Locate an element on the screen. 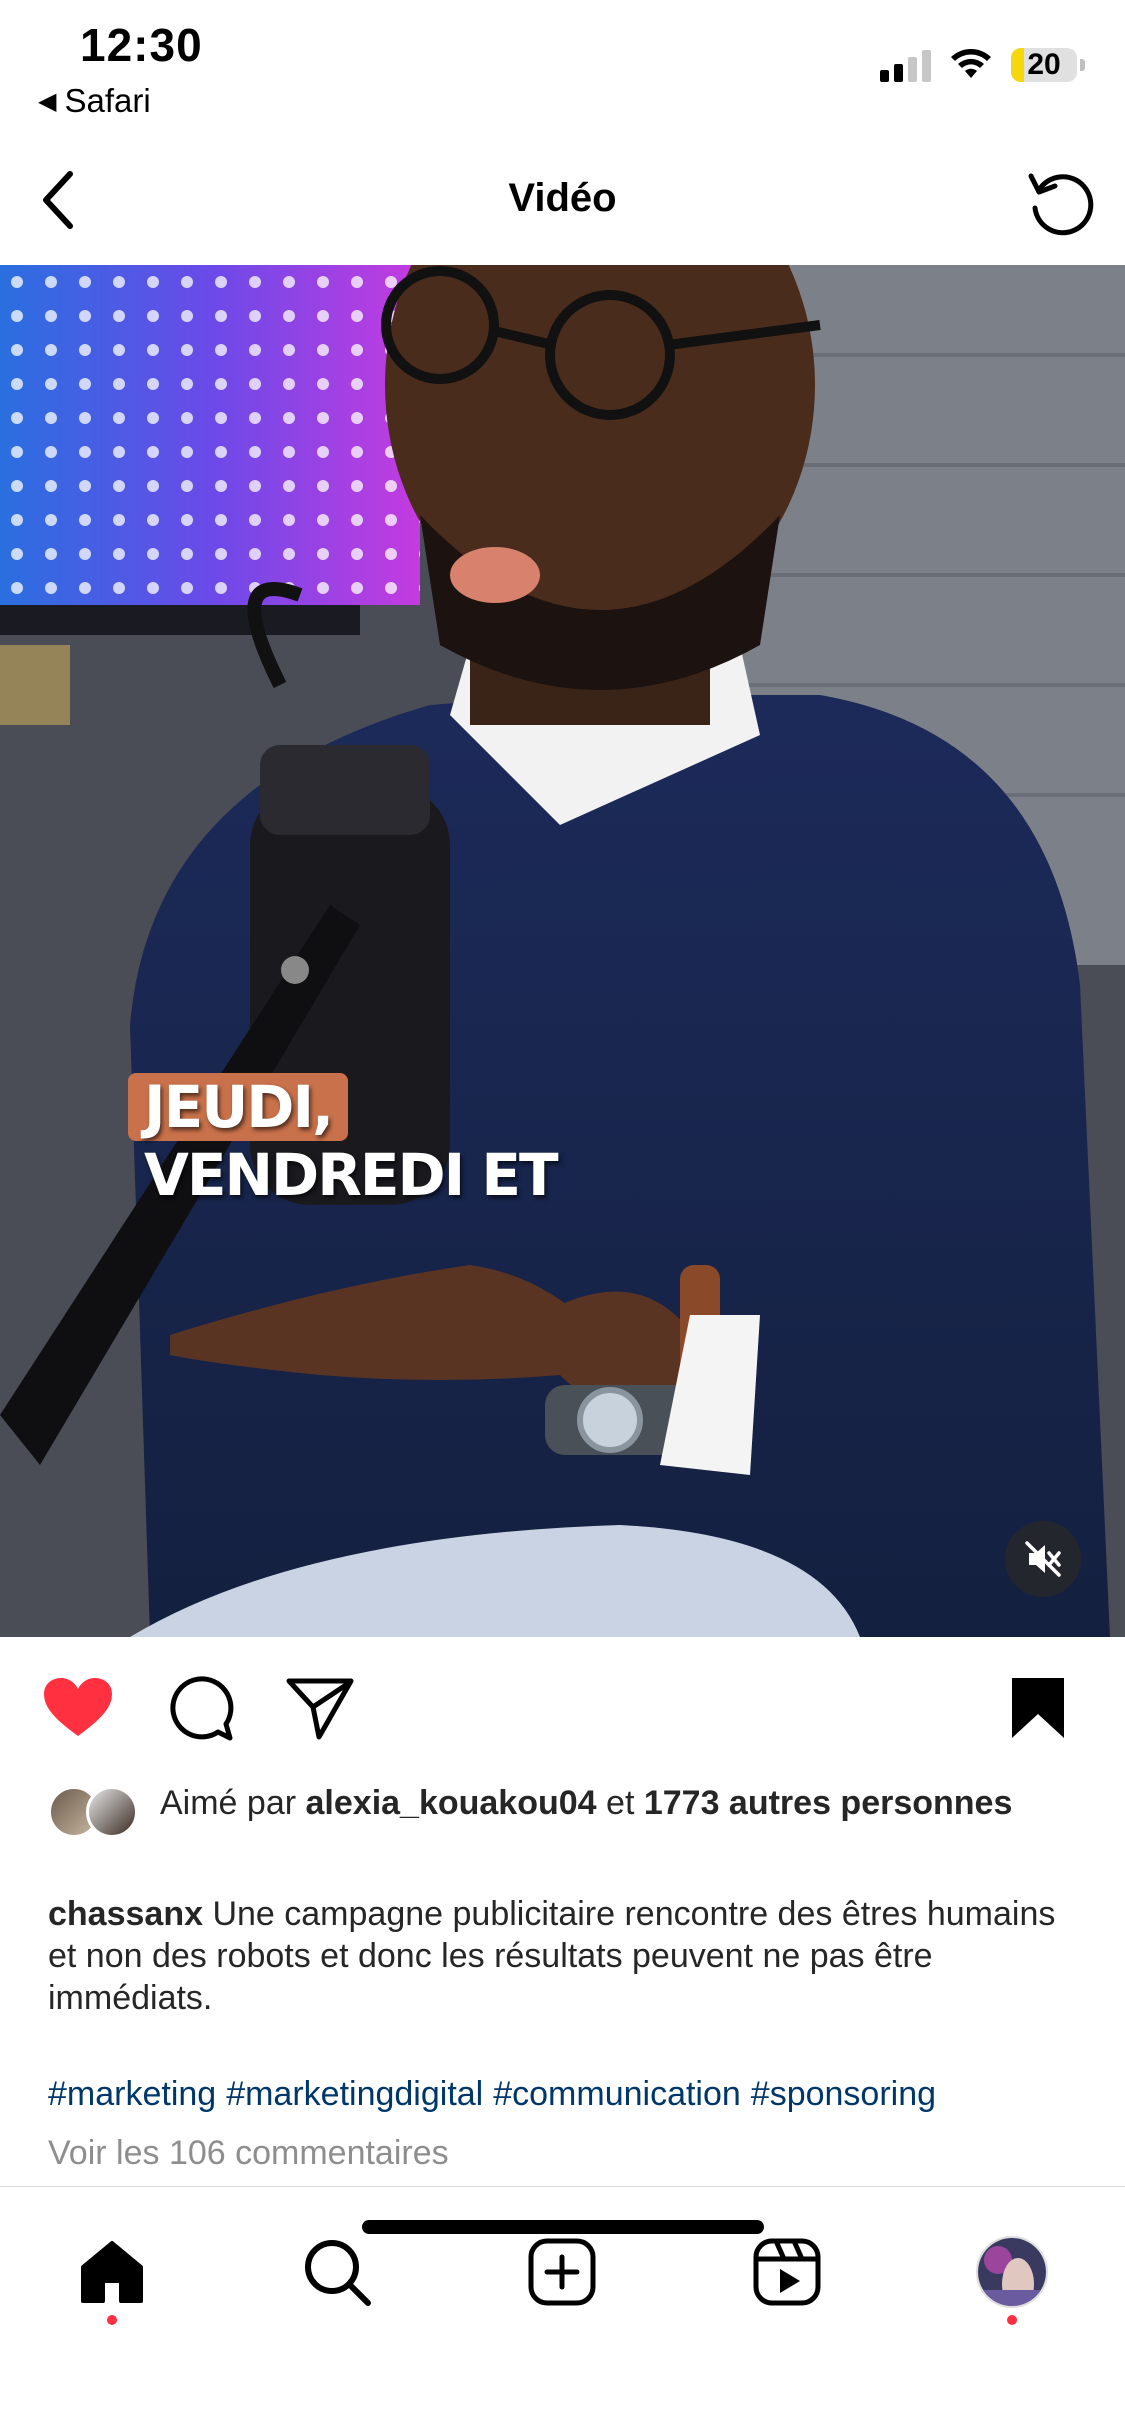 The height and width of the screenshot is (2436, 1125). likes-connector: et is located at coordinates (620, 1803).